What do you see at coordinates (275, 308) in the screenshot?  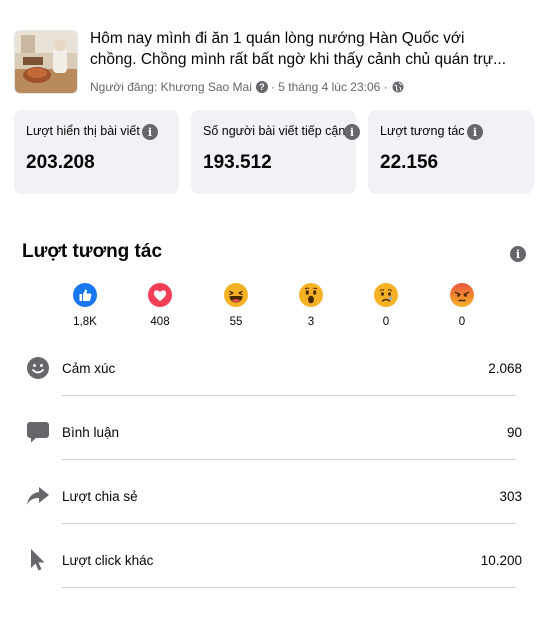 I see `reactions-bar: 1,8K 408 55 3 0 0` at bounding box center [275, 308].